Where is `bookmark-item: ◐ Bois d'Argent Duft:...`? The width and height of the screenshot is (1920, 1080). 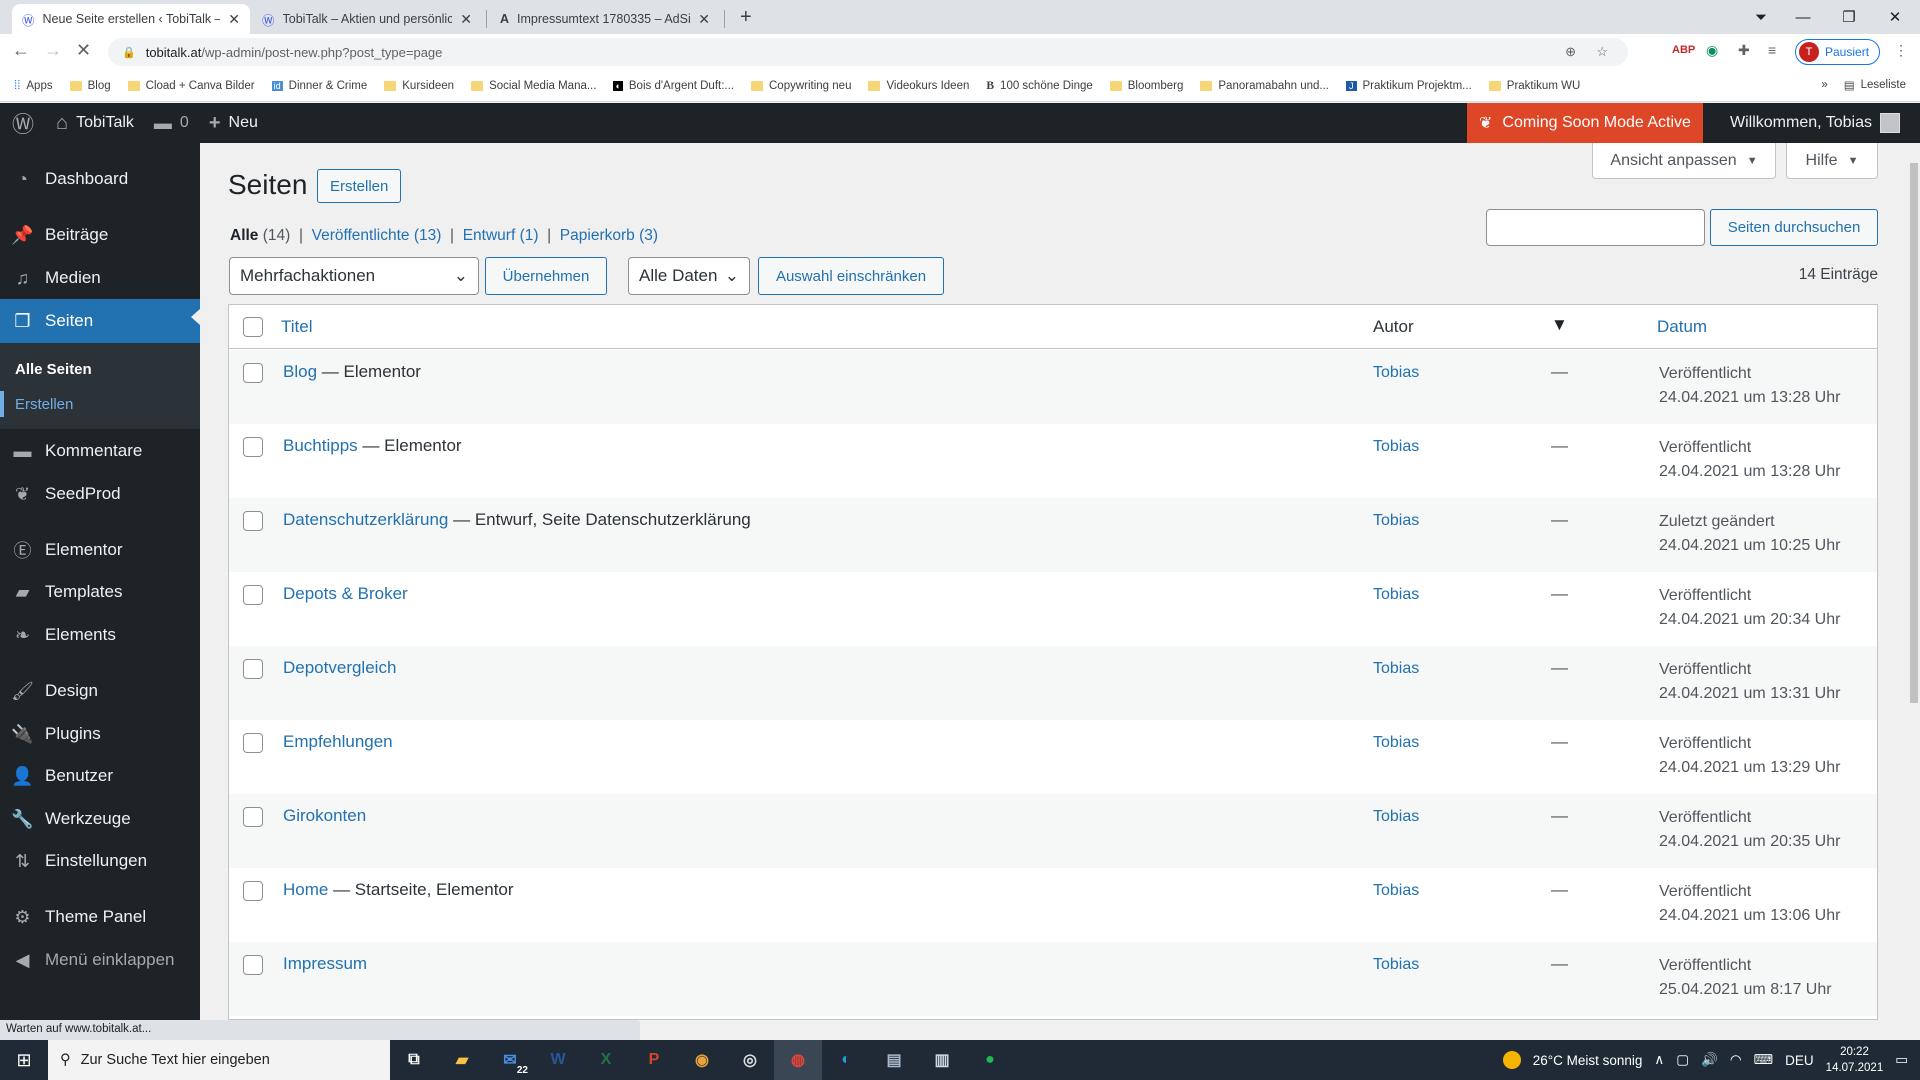 bookmark-item: ◐ Bois d'Argent Duft:... is located at coordinates (673, 86).